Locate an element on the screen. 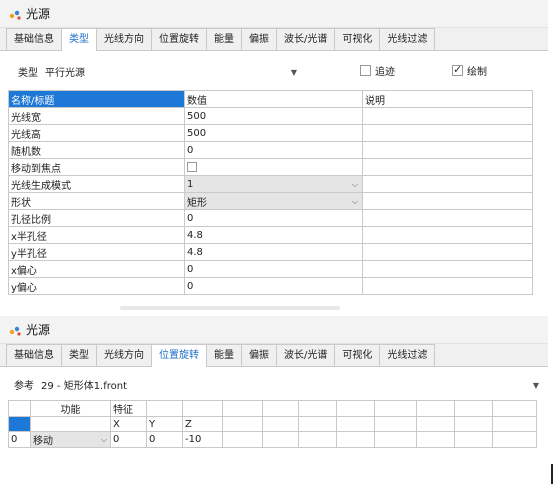 This screenshot has height=492, width=554. cell-x: 0 is located at coordinates (128, 439).